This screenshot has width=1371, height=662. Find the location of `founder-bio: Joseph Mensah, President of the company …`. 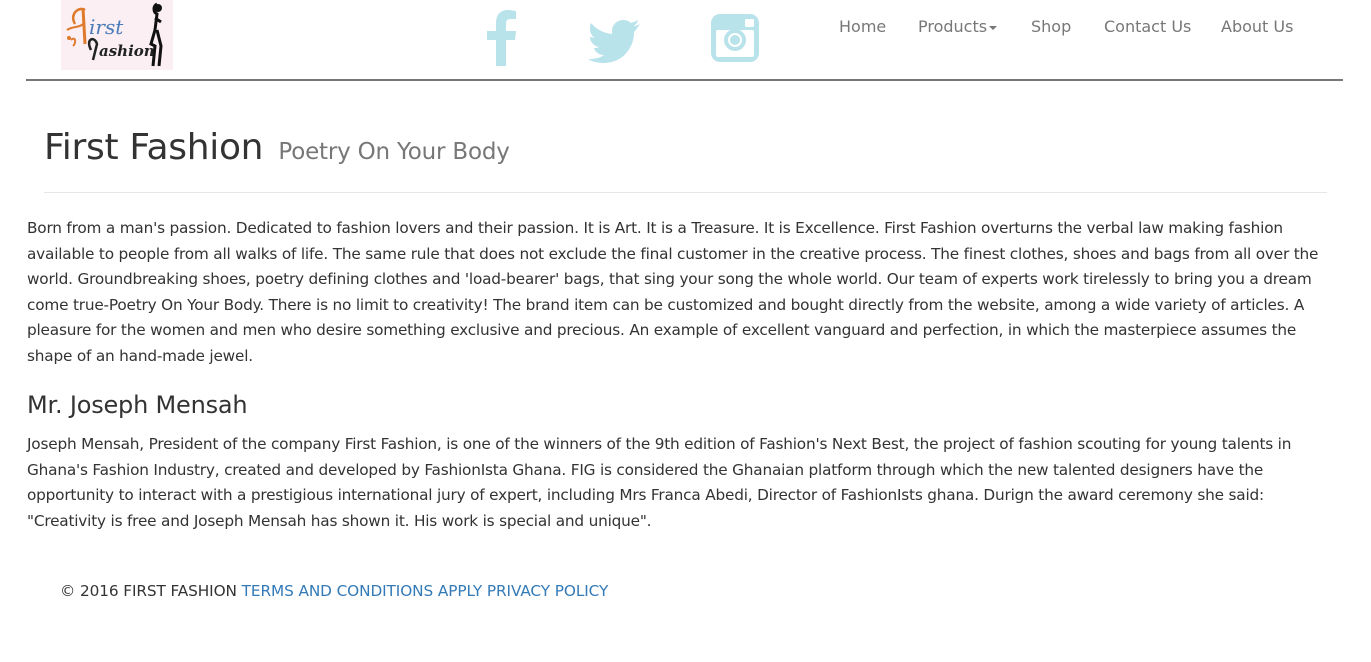

founder-bio: Joseph Mensah, President of the company … is located at coordinates (659, 482).